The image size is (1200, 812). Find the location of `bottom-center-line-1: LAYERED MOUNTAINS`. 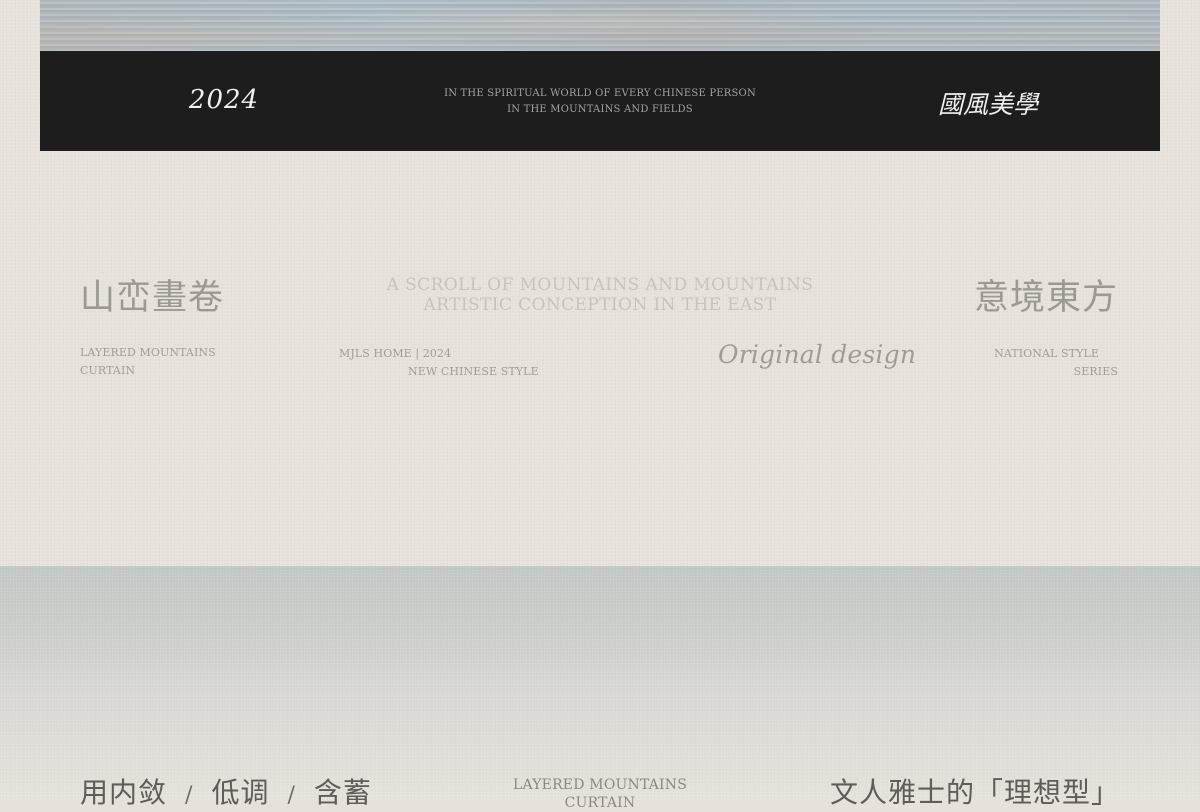

bottom-center-line-1: LAYERED MOUNTAINS is located at coordinates (600, 785).